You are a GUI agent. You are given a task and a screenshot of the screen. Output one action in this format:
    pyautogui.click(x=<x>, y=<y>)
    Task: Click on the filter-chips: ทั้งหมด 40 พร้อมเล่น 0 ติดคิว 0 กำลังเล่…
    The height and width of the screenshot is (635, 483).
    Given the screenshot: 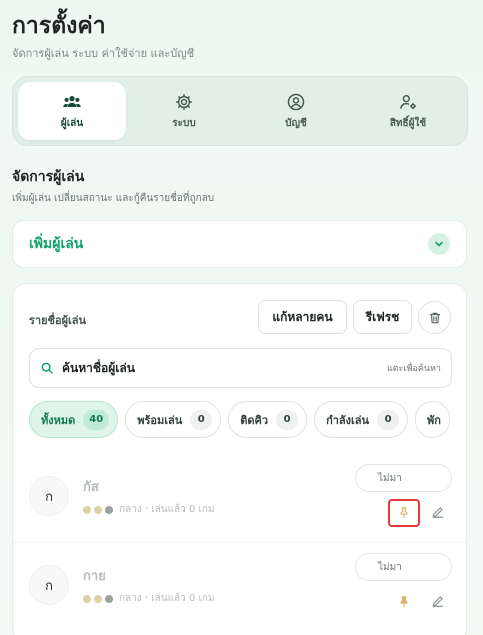 What is the action you would take?
    pyautogui.click(x=240, y=420)
    